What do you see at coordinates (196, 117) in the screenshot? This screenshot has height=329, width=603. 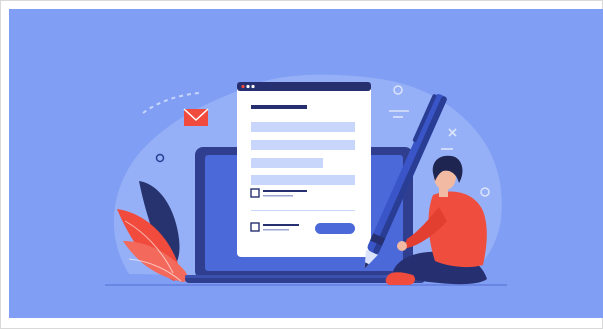 I see `envelope-icon` at bounding box center [196, 117].